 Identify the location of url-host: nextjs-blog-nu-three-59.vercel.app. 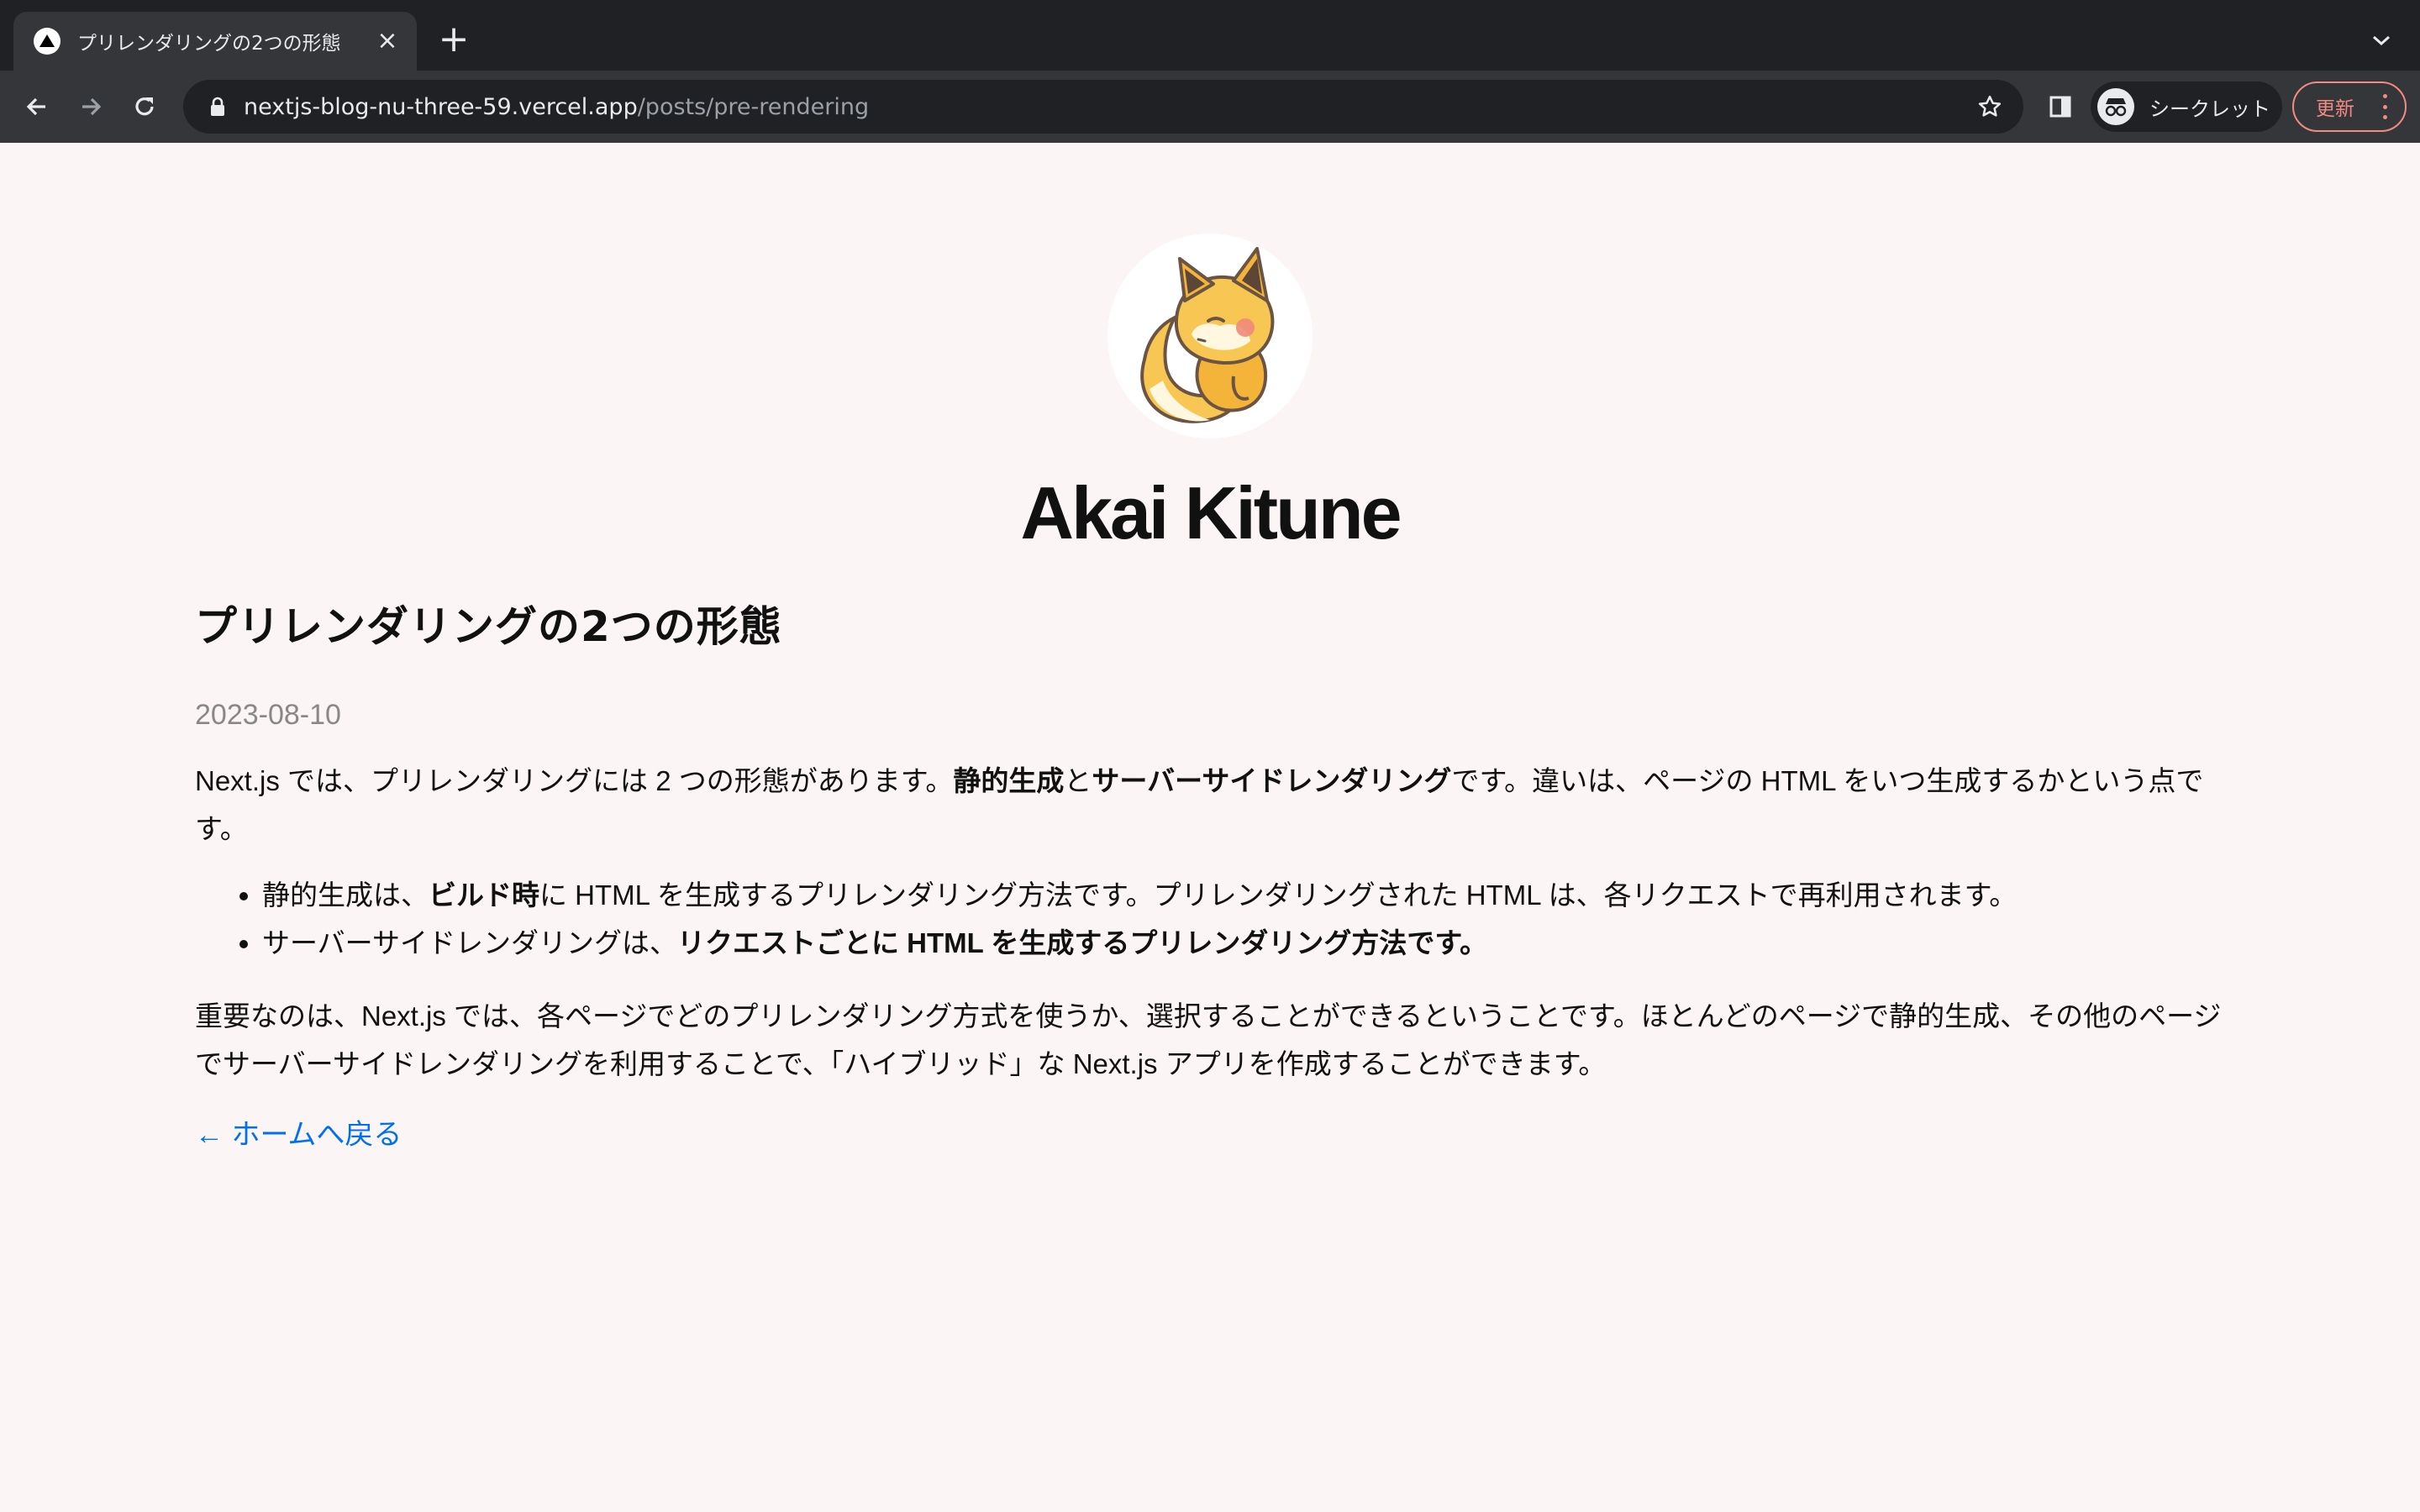
(441, 106).